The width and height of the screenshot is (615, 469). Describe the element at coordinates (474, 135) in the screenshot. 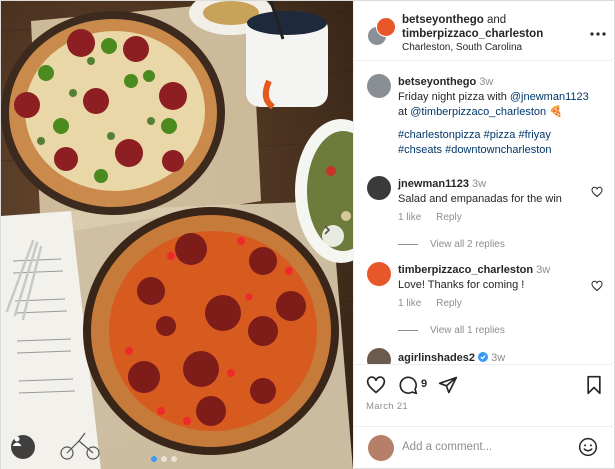

I see `hashtags: #charlestonpizza #pizza #friyay` at that location.